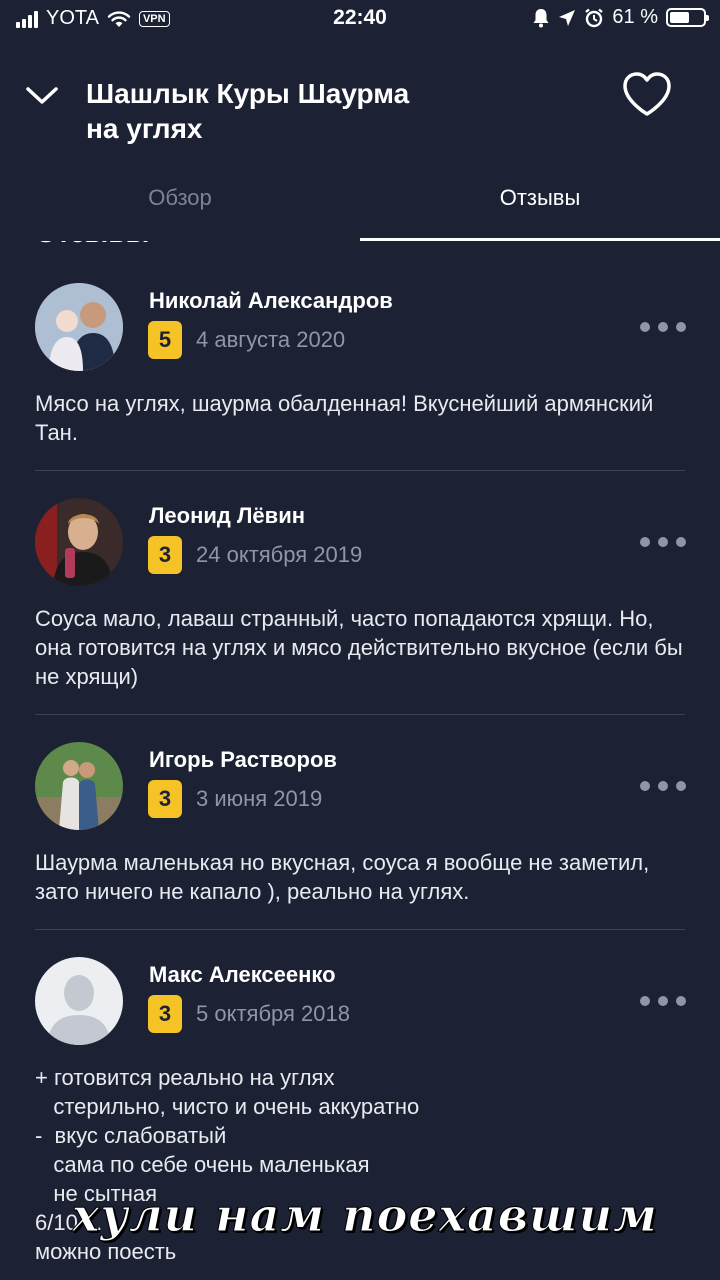 The width and height of the screenshot is (720, 1280). What do you see at coordinates (647, 95) in the screenshot?
I see `heart-outline-icon` at bounding box center [647, 95].